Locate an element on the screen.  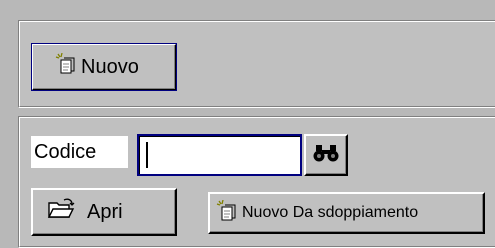
open-button: Apri is located at coordinates (104, 212).